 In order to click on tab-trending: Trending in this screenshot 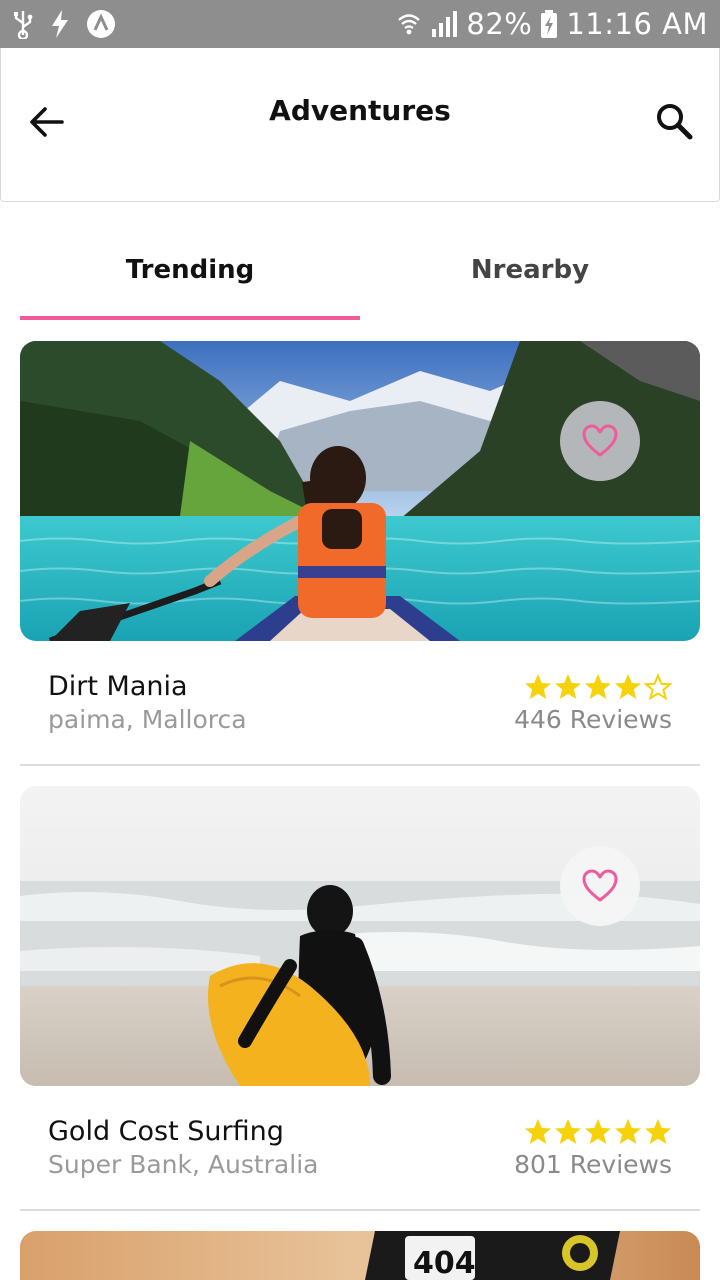, I will do `click(190, 270)`.